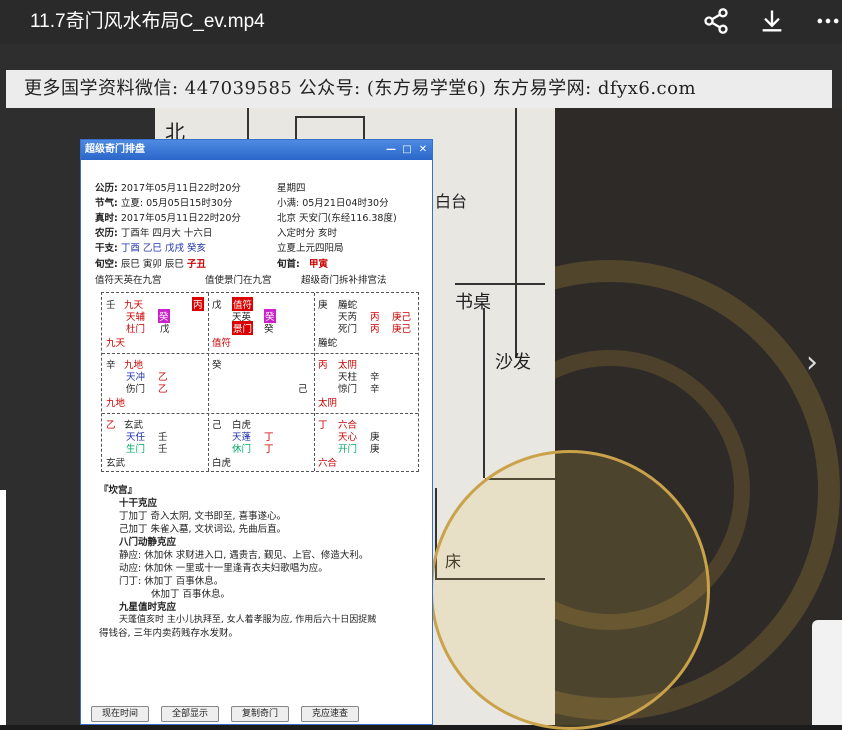 Image resolution: width=842 pixels, height=730 pixels. Describe the element at coordinates (716, 21) in the screenshot. I see `share-icon` at that location.